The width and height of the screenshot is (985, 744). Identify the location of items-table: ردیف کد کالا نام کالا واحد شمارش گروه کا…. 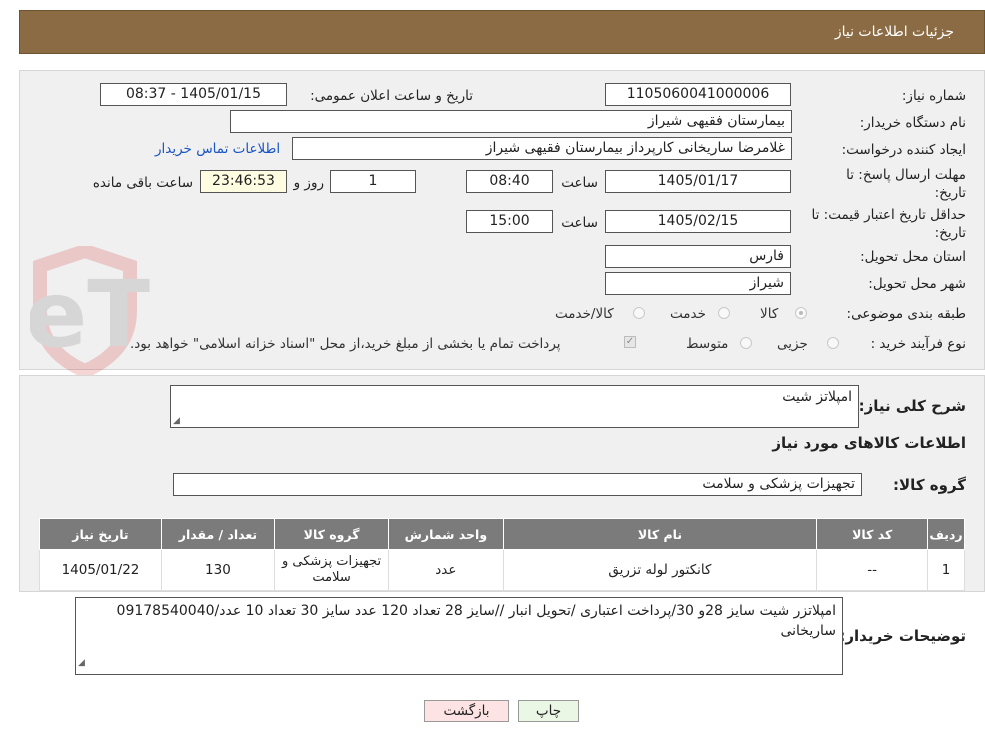
(502, 554).